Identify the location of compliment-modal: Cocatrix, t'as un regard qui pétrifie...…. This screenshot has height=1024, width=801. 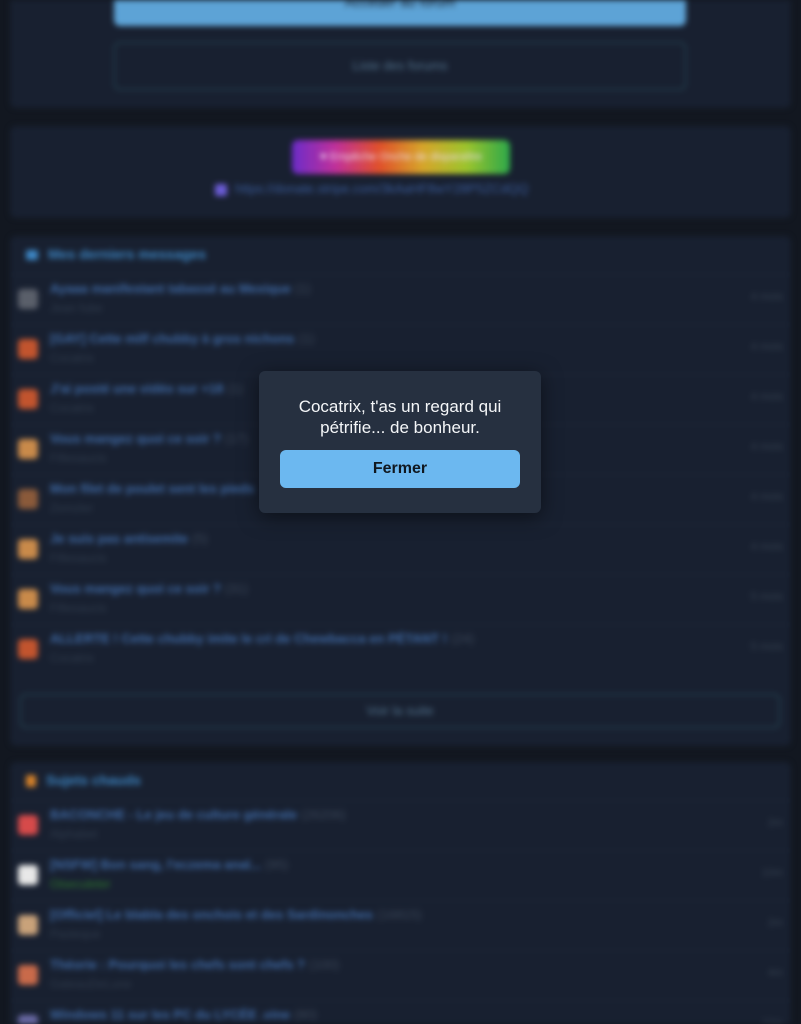
(400, 442).